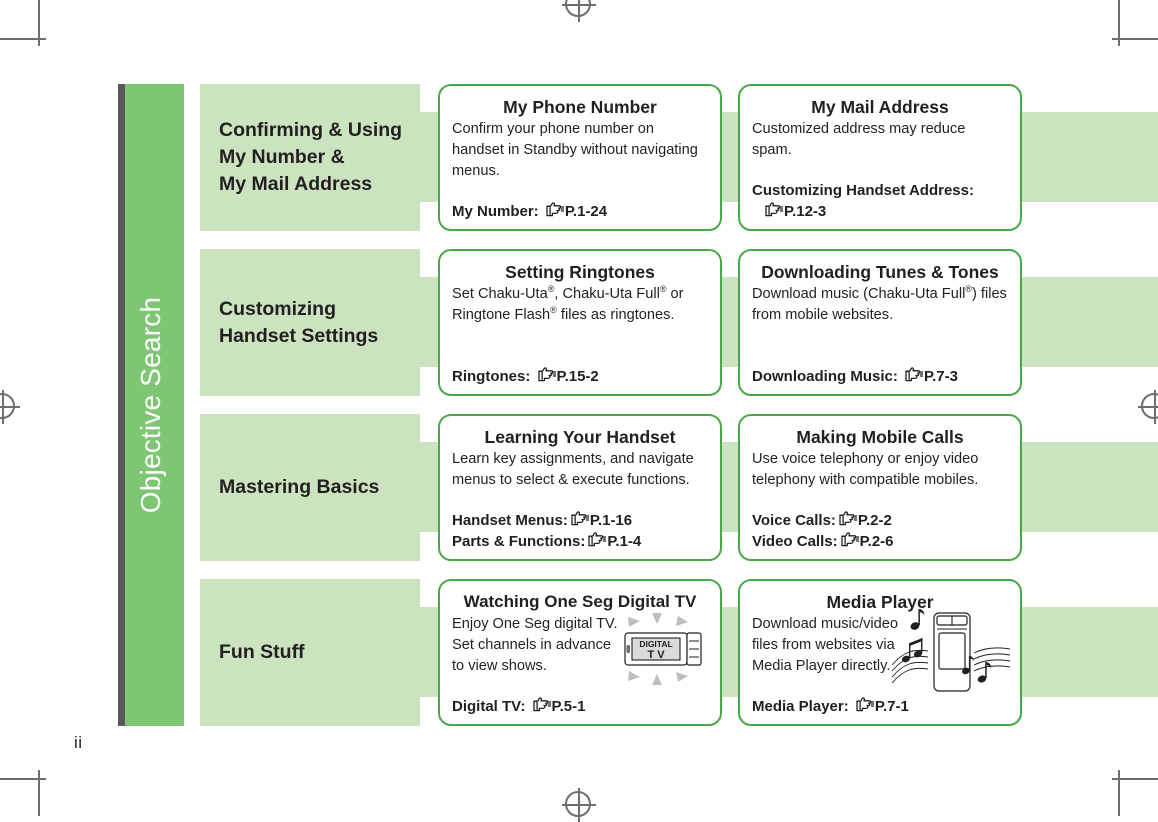 This screenshot has width=1158, height=822. Describe the element at coordinates (795, 541) in the screenshot. I see `reference-label: Video Calls:` at that location.